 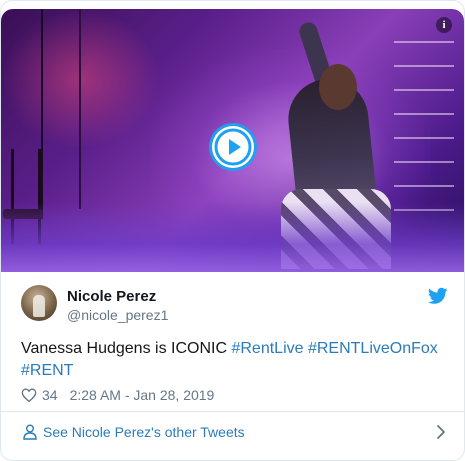 What do you see at coordinates (142, 395) in the screenshot?
I see `timestamp: 2:28 AM - Jan 28, 2019` at bounding box center [142, 395].